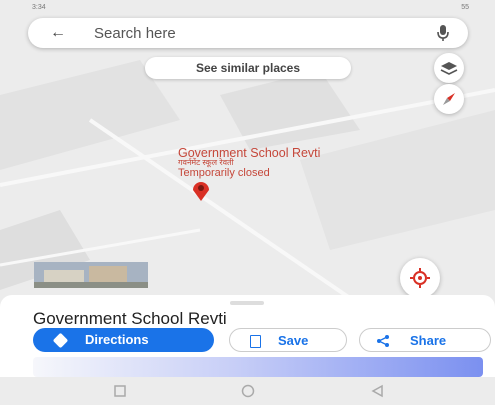 The height and width of the screenshot is (405, 495). Describe the element at coordinates (293, 340) in the screenshot. I see `save-label: Save` at that location.